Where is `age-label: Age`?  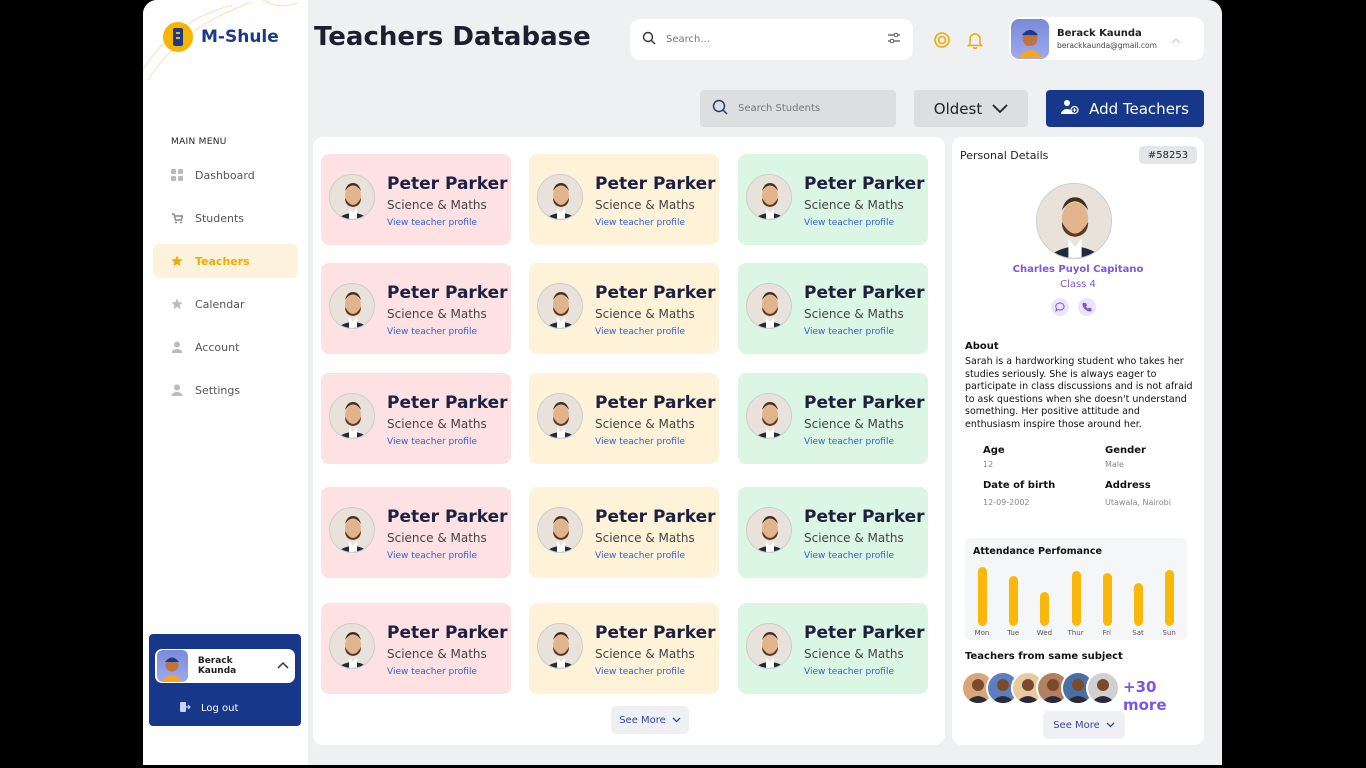
age-label: Age is located at coordinates (994, 450).